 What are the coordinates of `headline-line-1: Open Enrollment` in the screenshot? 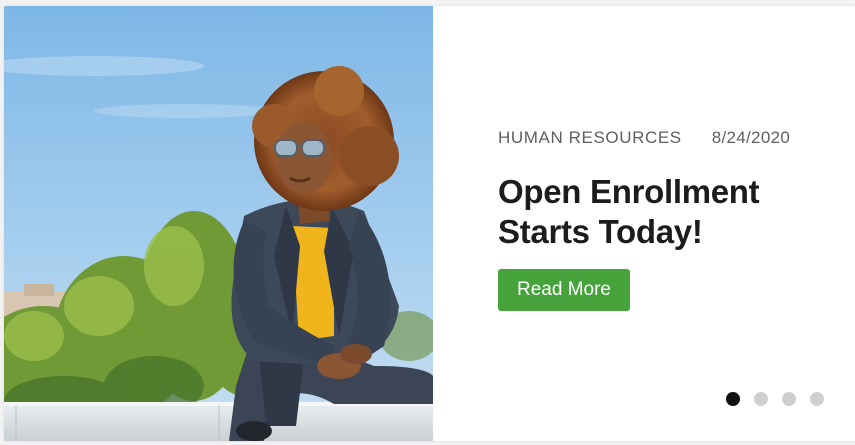 It's located at (629, 191).